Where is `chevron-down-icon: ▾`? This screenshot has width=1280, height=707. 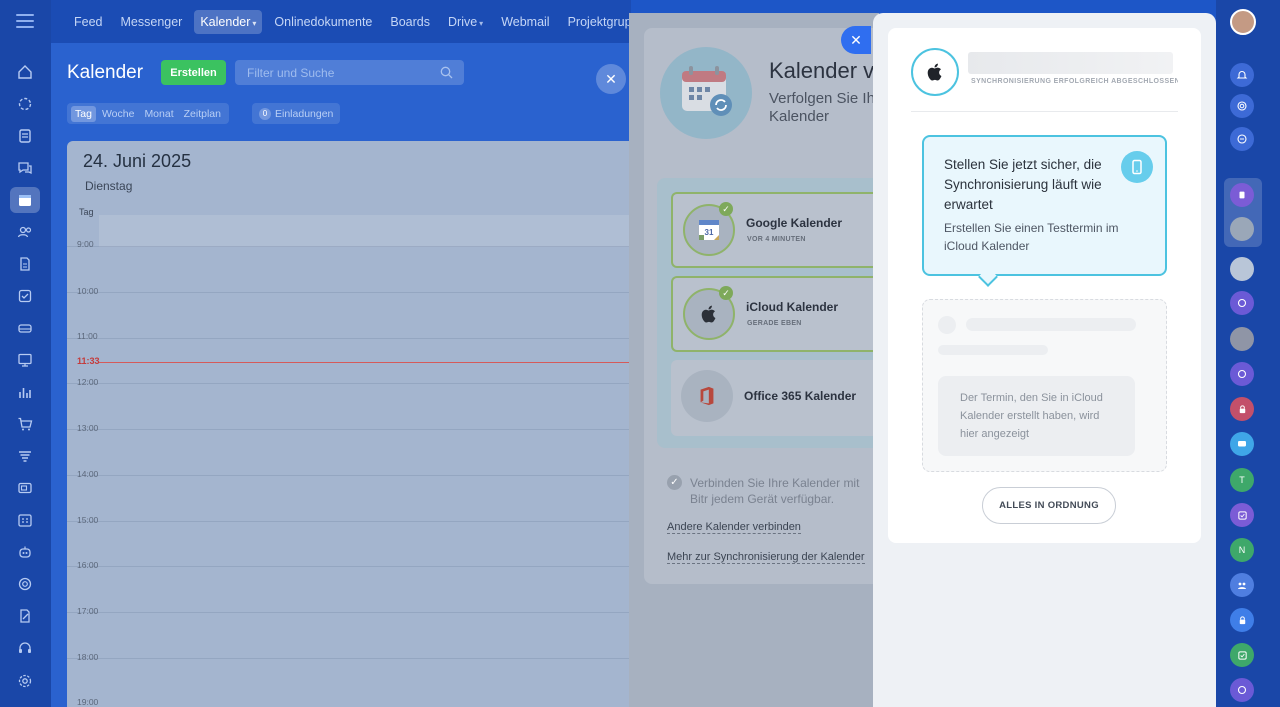 chevron-down-icon: ▾ is located at coordinates (481, 23).